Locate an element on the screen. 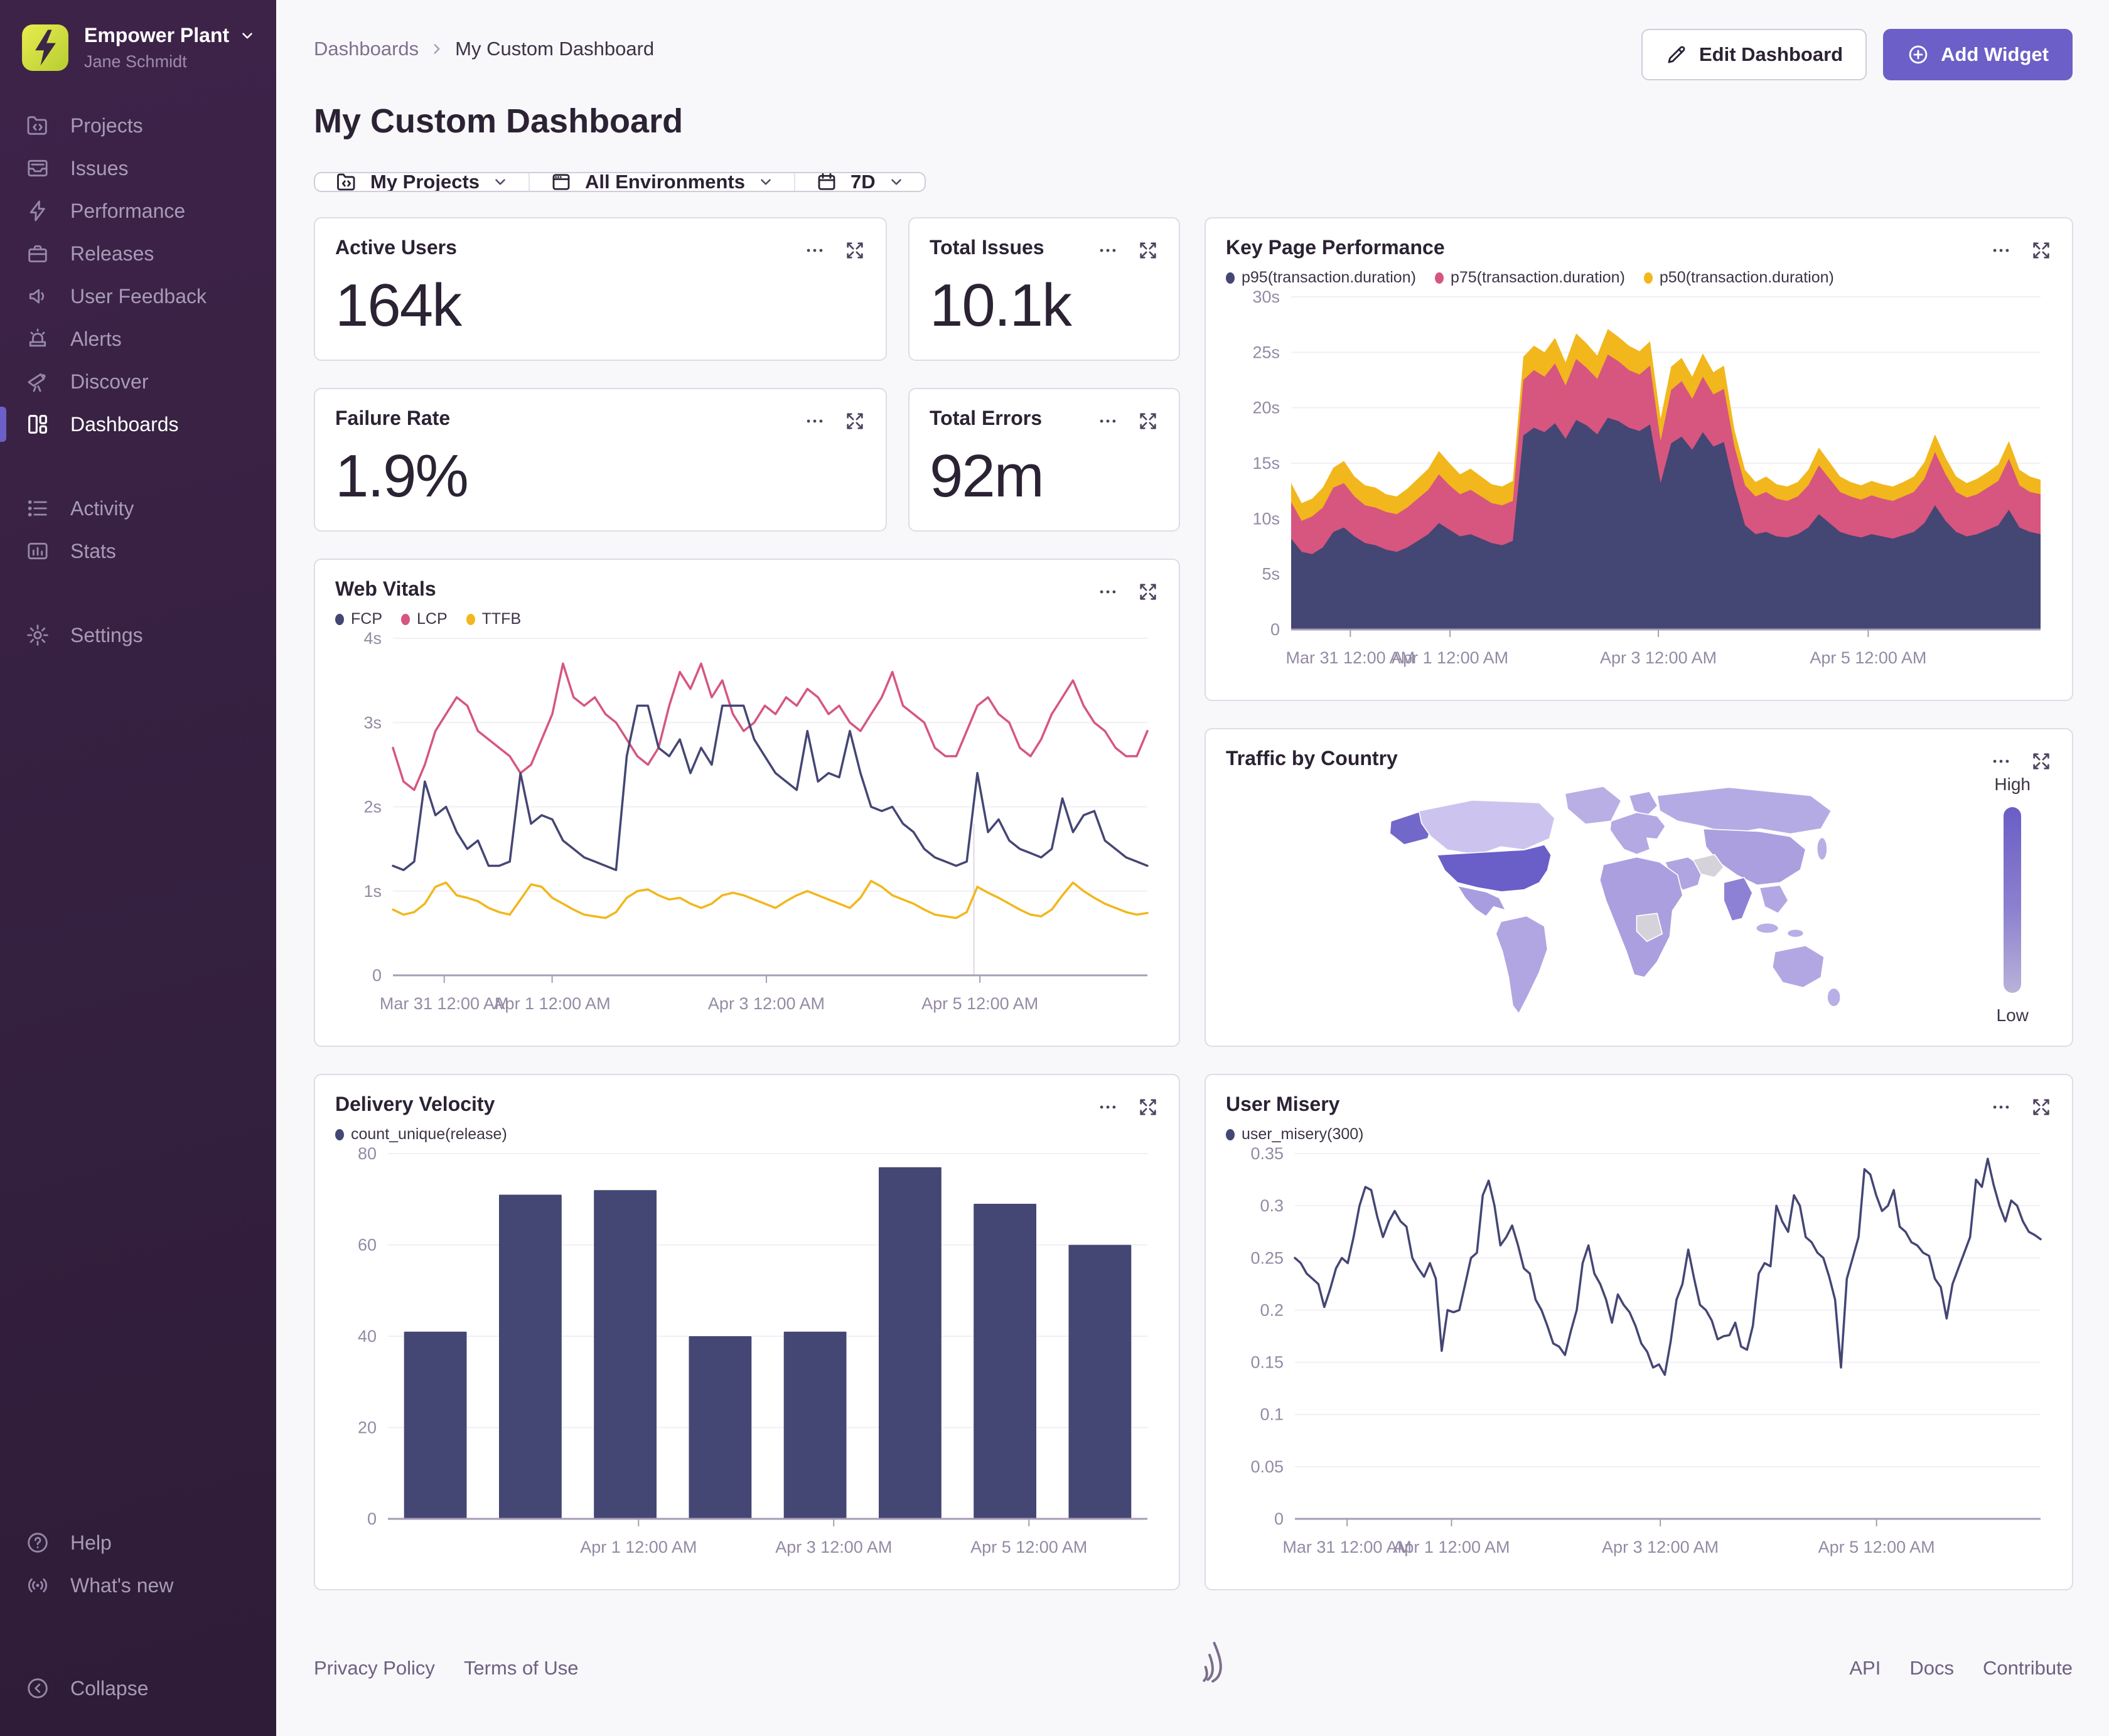  privacy-policy-link: Privacy Policy is located at coordinates (374, 1668).